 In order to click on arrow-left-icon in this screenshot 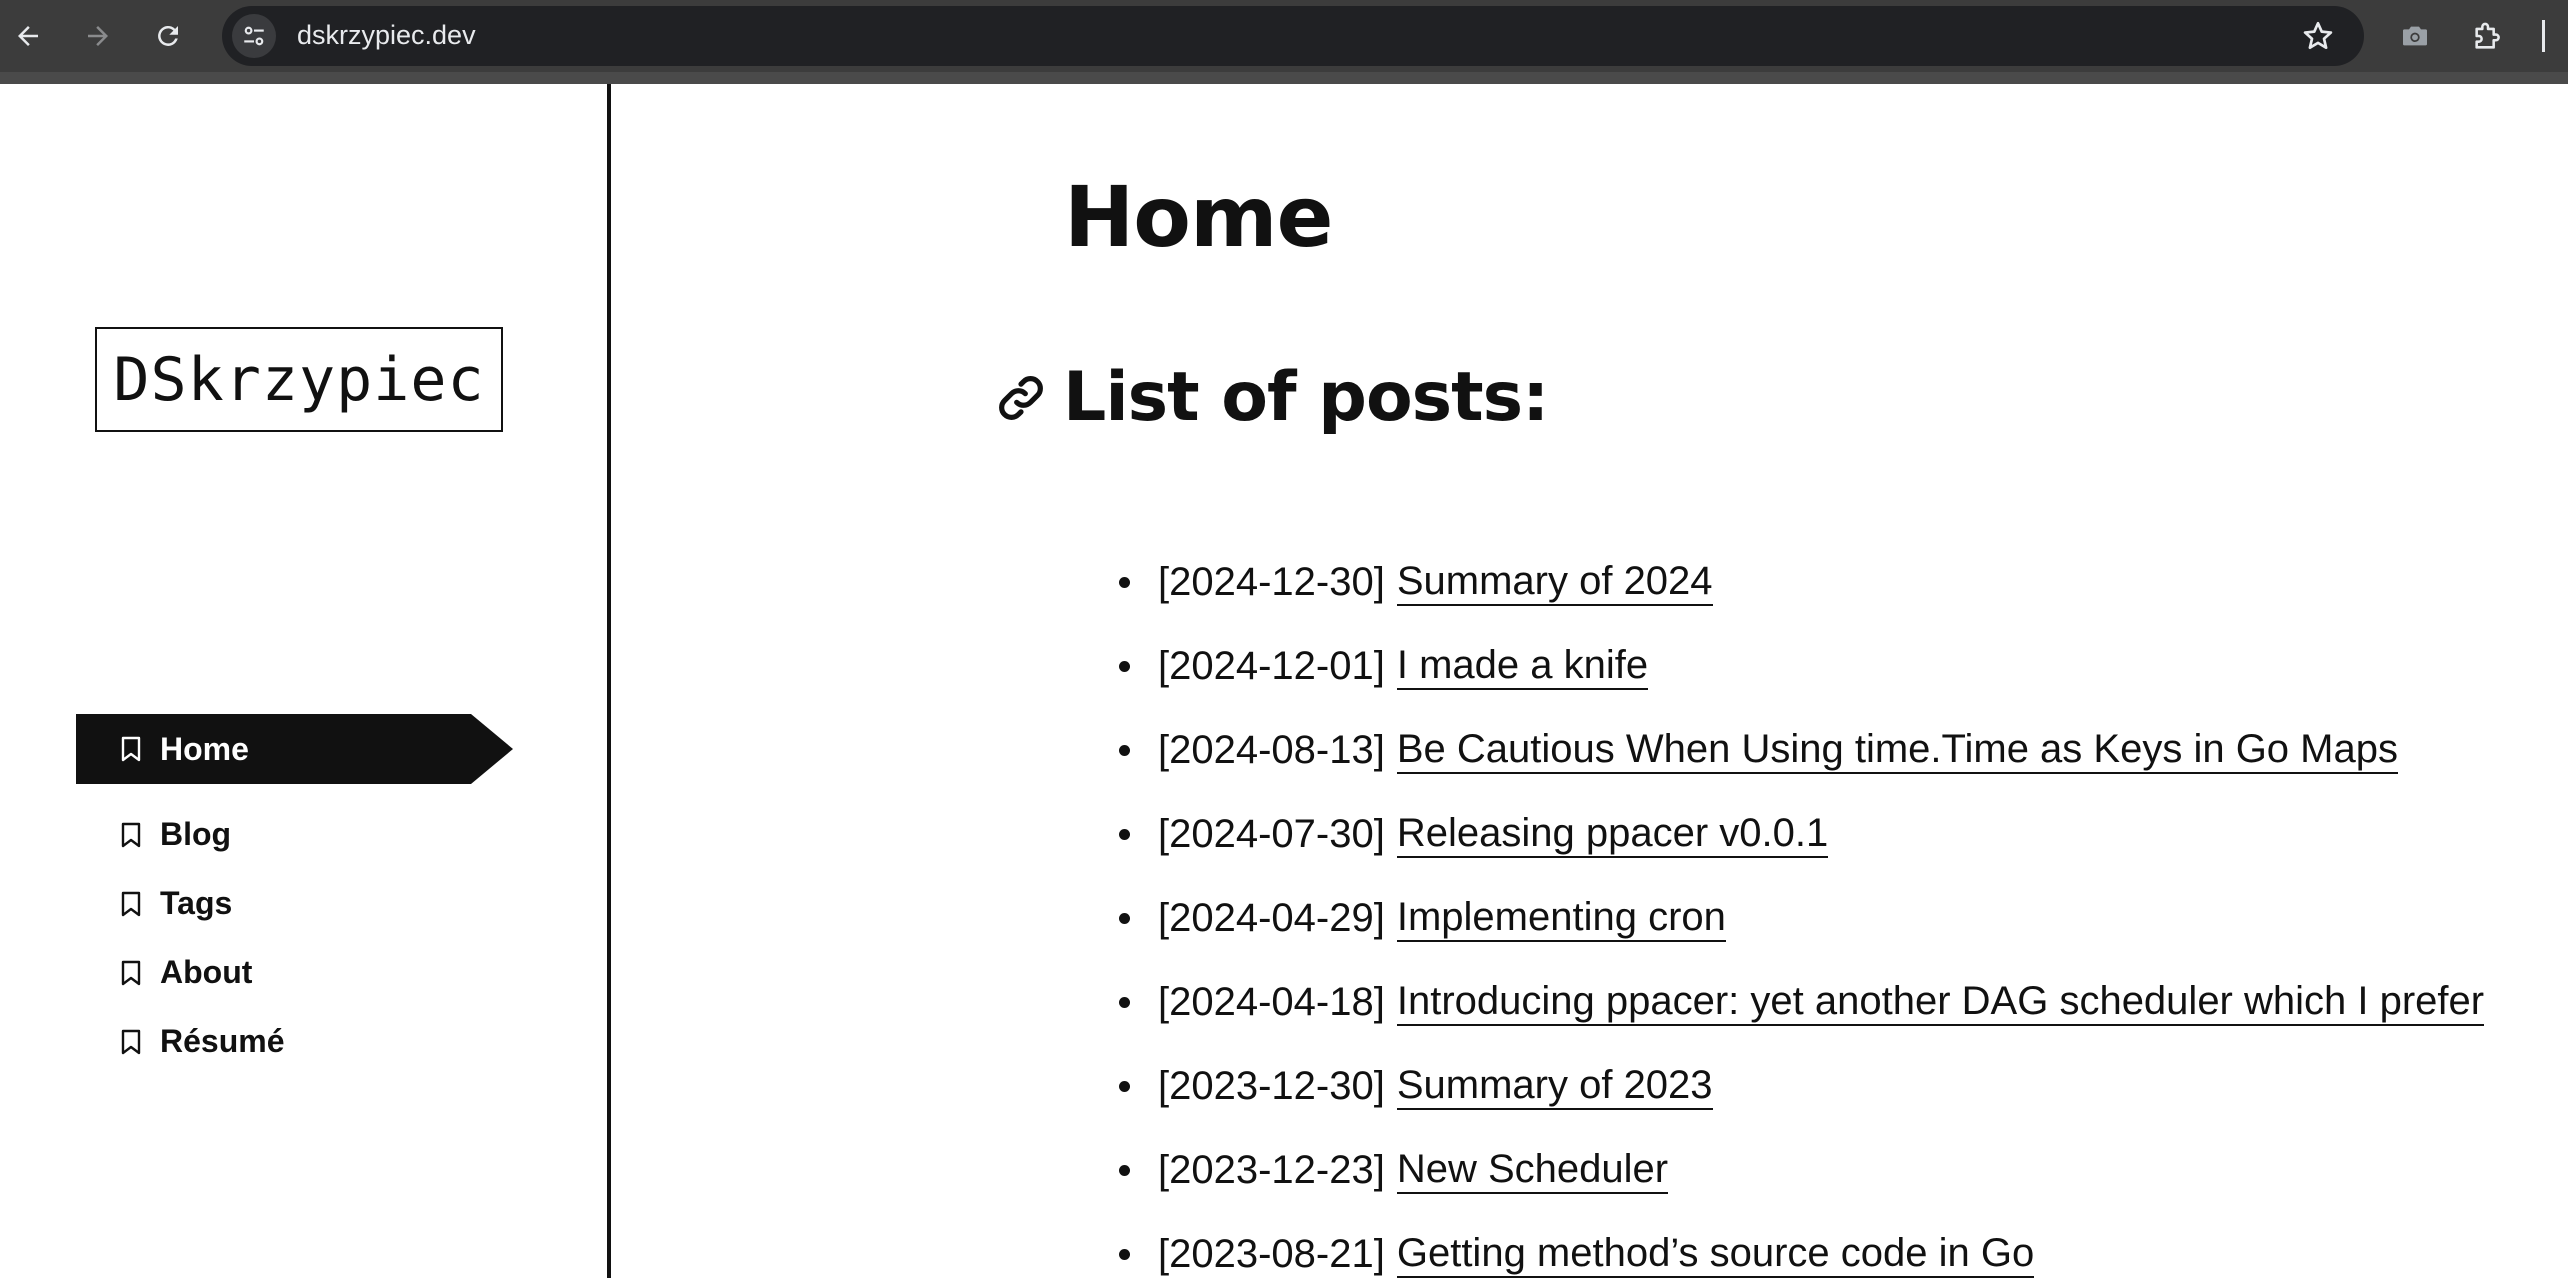, I will do `click(28, 36)`.